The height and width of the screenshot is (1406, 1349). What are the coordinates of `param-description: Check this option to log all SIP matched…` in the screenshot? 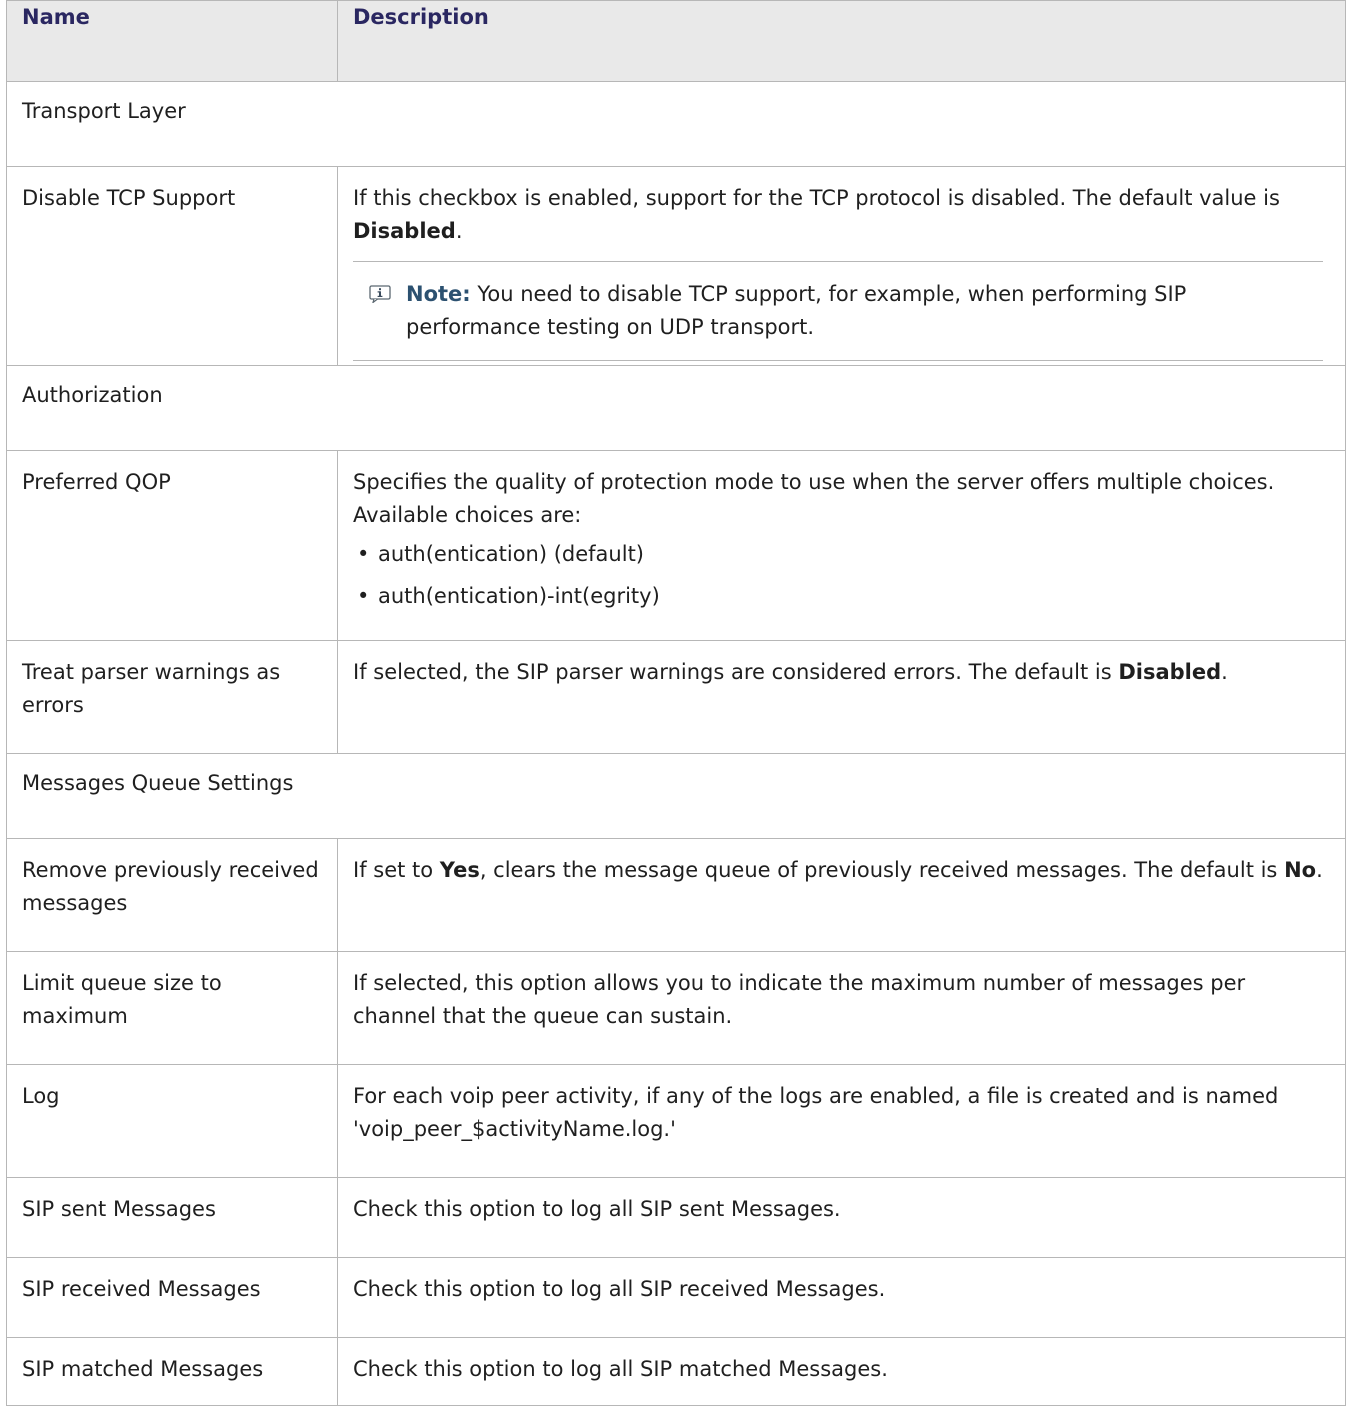 It's located at (841, 1371).